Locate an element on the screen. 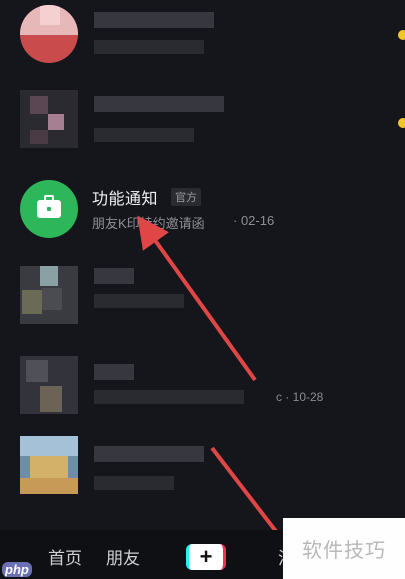  tab-friends: 朋友 is located at coordinates (123, 556).